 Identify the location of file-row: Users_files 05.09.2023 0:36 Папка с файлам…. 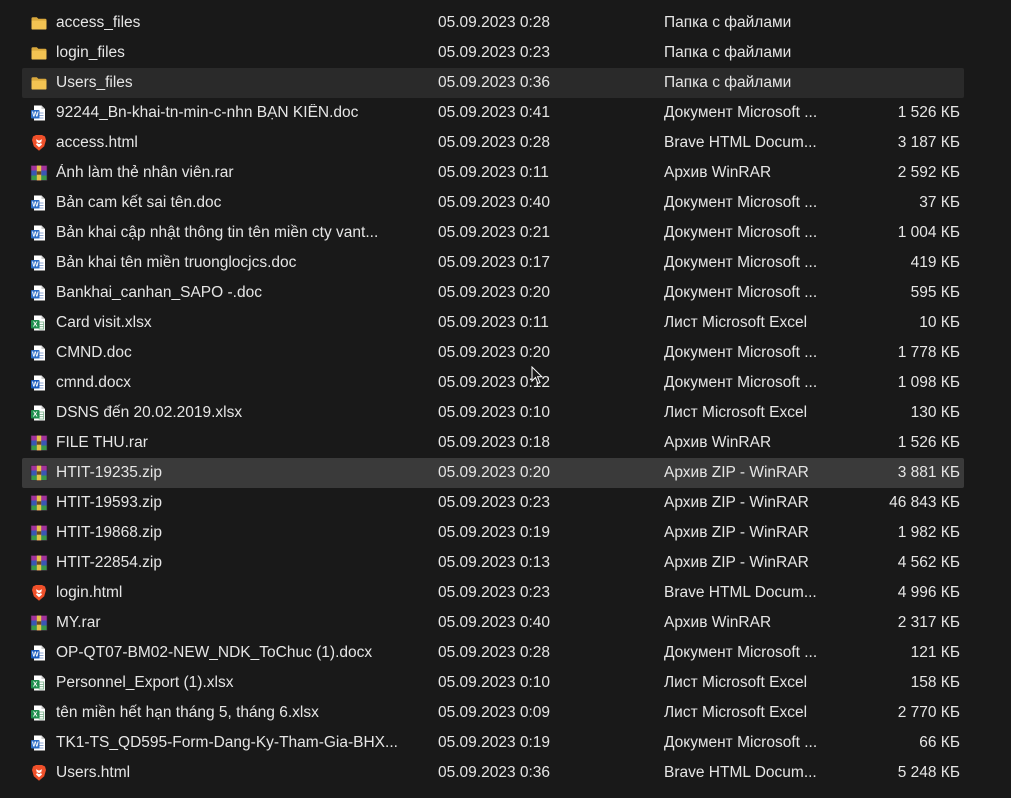
(493, 83).